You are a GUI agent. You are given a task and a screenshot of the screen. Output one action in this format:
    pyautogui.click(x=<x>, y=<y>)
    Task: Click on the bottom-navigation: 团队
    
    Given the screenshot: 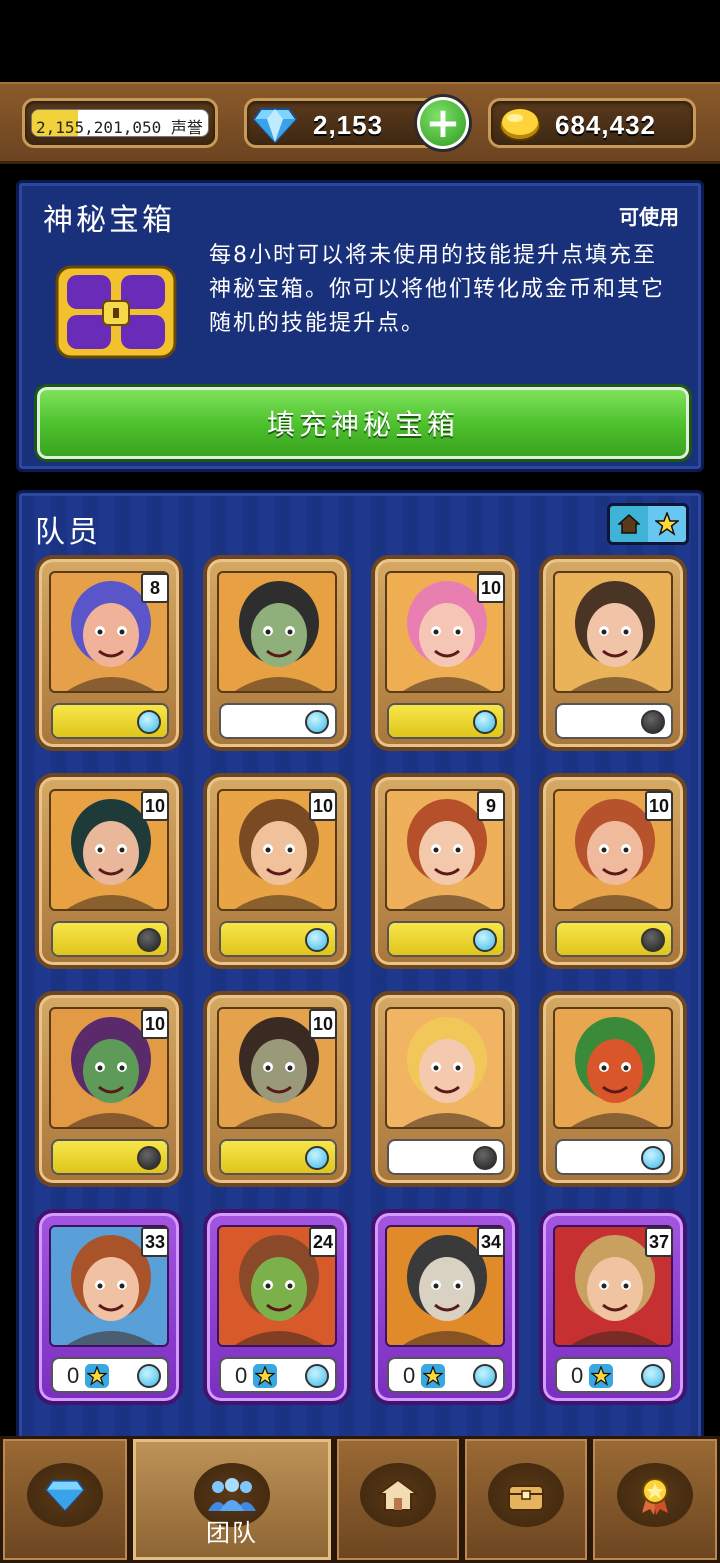 What is the action you would take?
    pyautogui.click(x=360, y=1499)
    